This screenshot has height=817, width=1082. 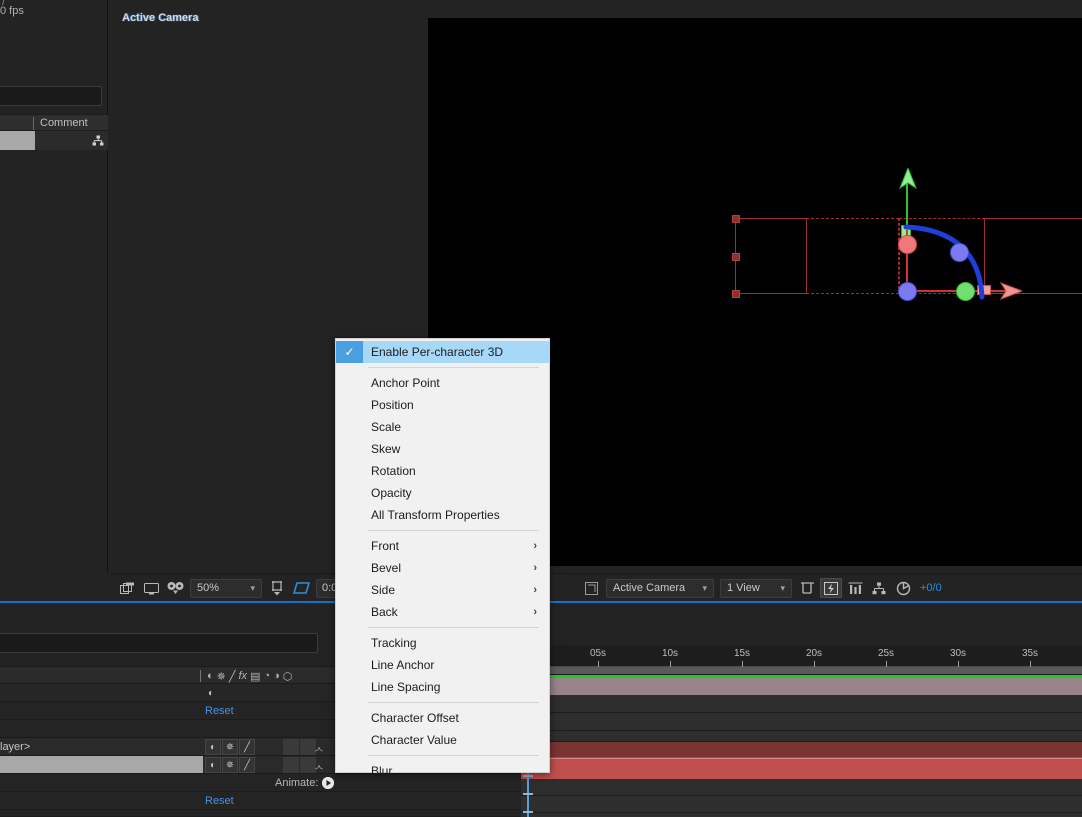 What do you see at coordinates (160, 18) in the screenshot?
I see `comp-tab-label: Active Camera` at bounding box center [160, 18].